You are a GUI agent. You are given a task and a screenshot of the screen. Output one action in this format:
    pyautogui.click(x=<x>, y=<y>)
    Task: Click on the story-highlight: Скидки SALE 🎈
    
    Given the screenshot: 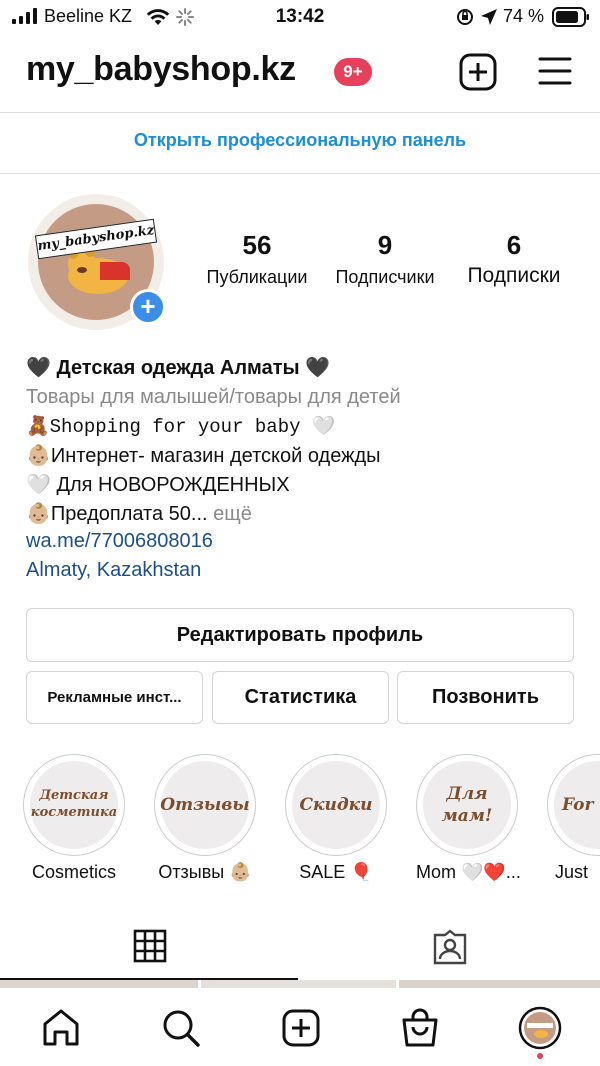 What is the action you would take?
    pyautogui.click(x=336, y=818)
    